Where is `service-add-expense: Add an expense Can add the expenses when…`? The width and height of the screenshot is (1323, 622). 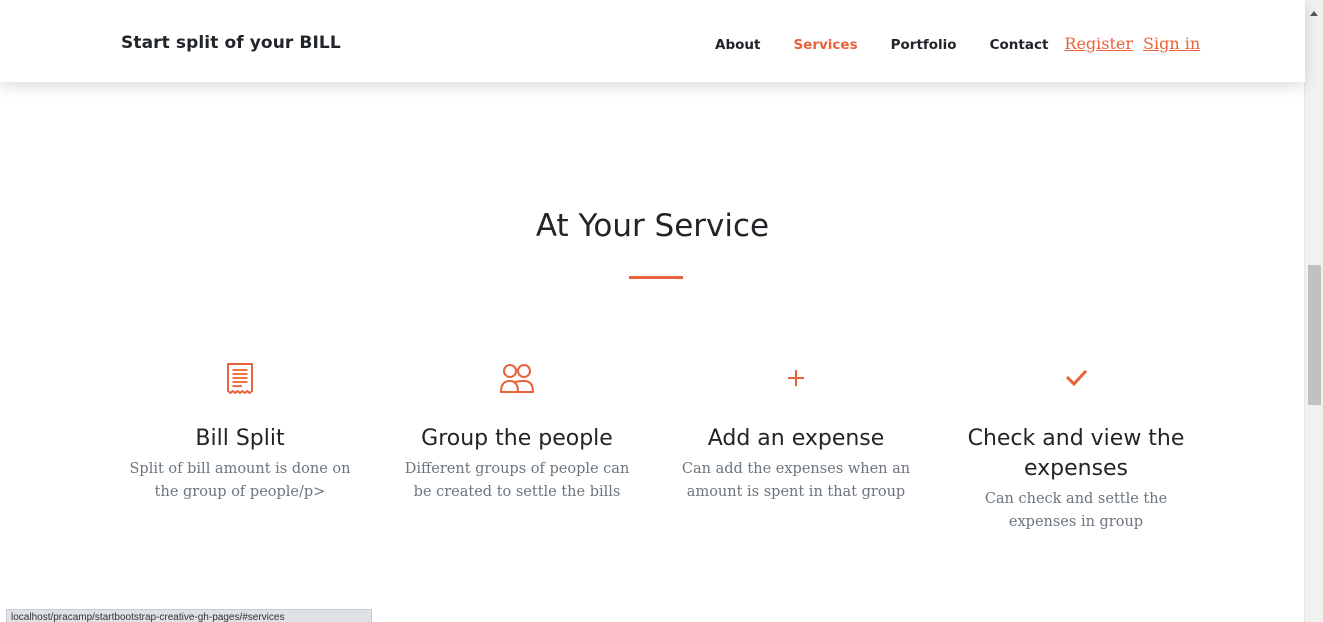 service-add-expense: Add an expense Can add the expenses when… is located at coordinates (796, 432).